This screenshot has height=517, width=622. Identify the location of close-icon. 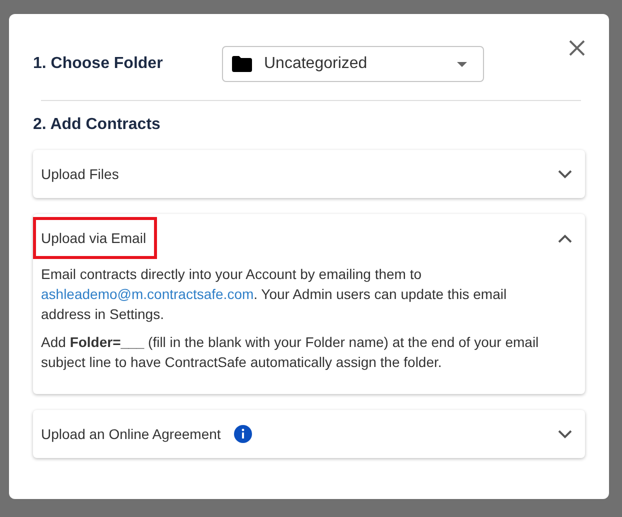
(577, 48).